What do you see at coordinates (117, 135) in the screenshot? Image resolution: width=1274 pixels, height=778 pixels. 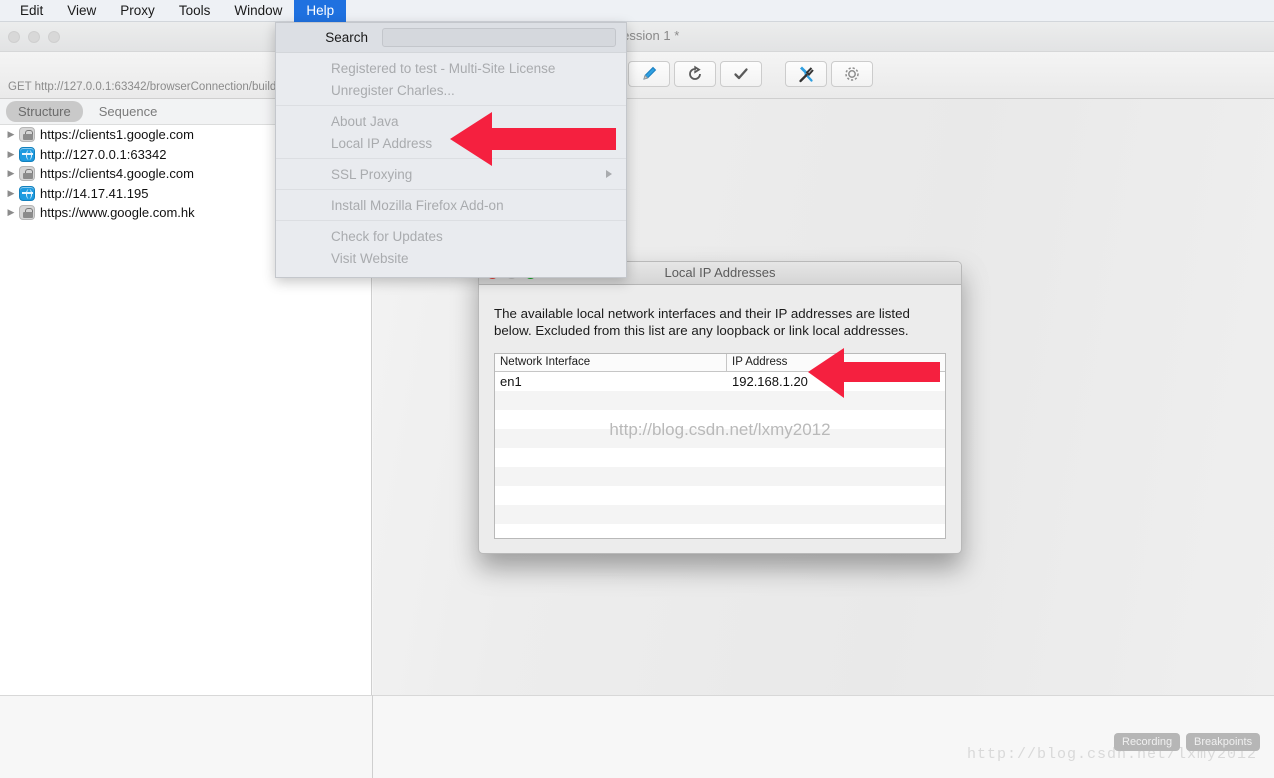 I see `tree-item-label: https://clients1.google.com` at bounding box center [117, 135].